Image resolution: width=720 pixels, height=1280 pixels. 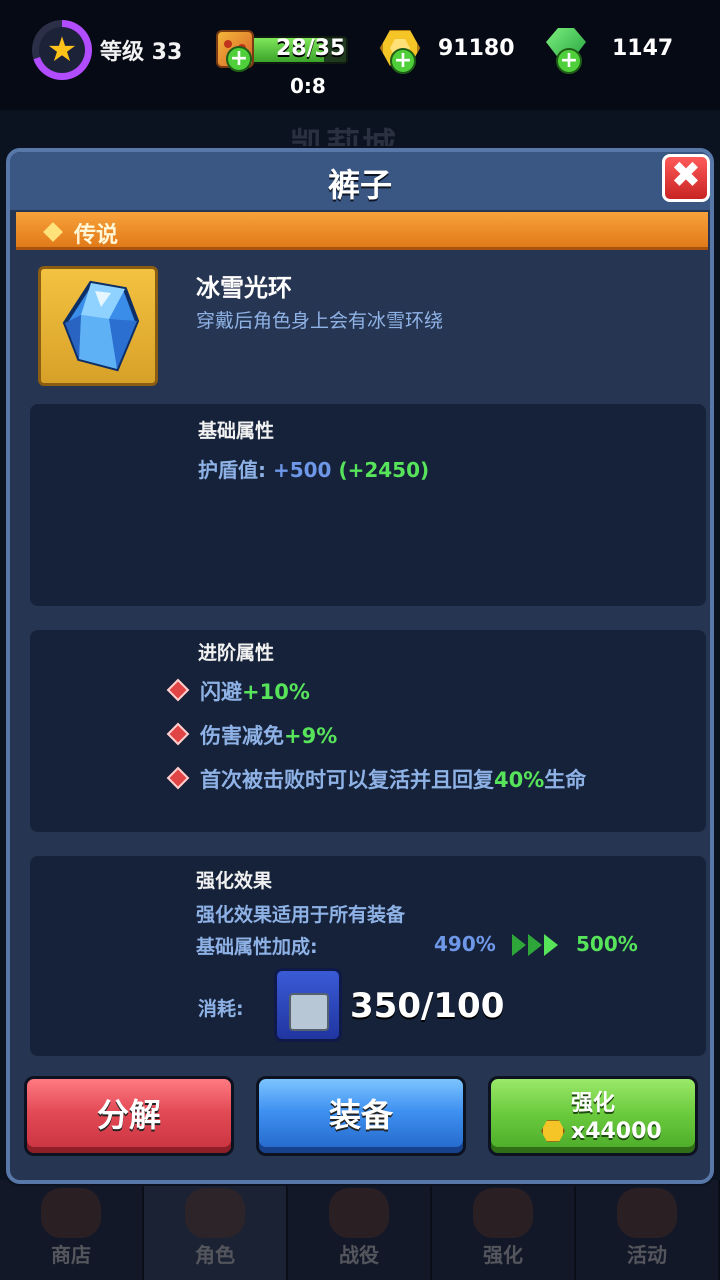 I want to click on panel-title: 强化效果, so click(x=234, y=881).